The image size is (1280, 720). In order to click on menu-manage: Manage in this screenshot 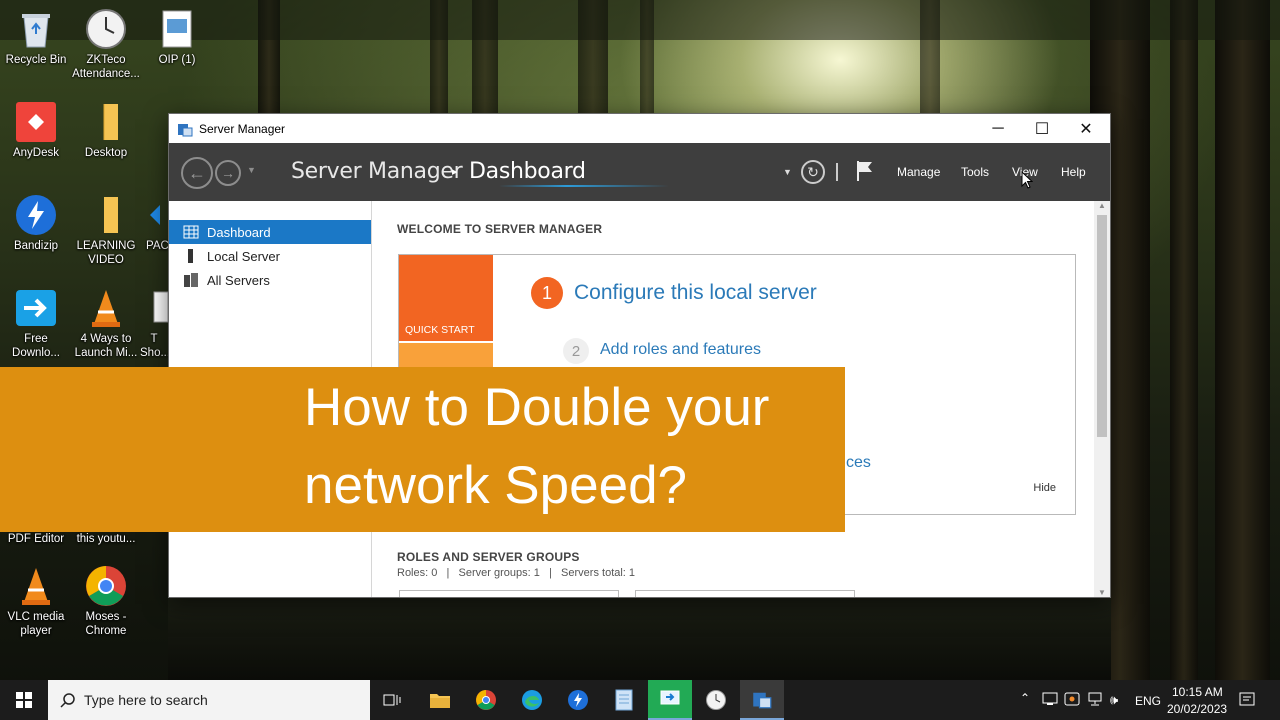, I will do `click(918, 172)`.